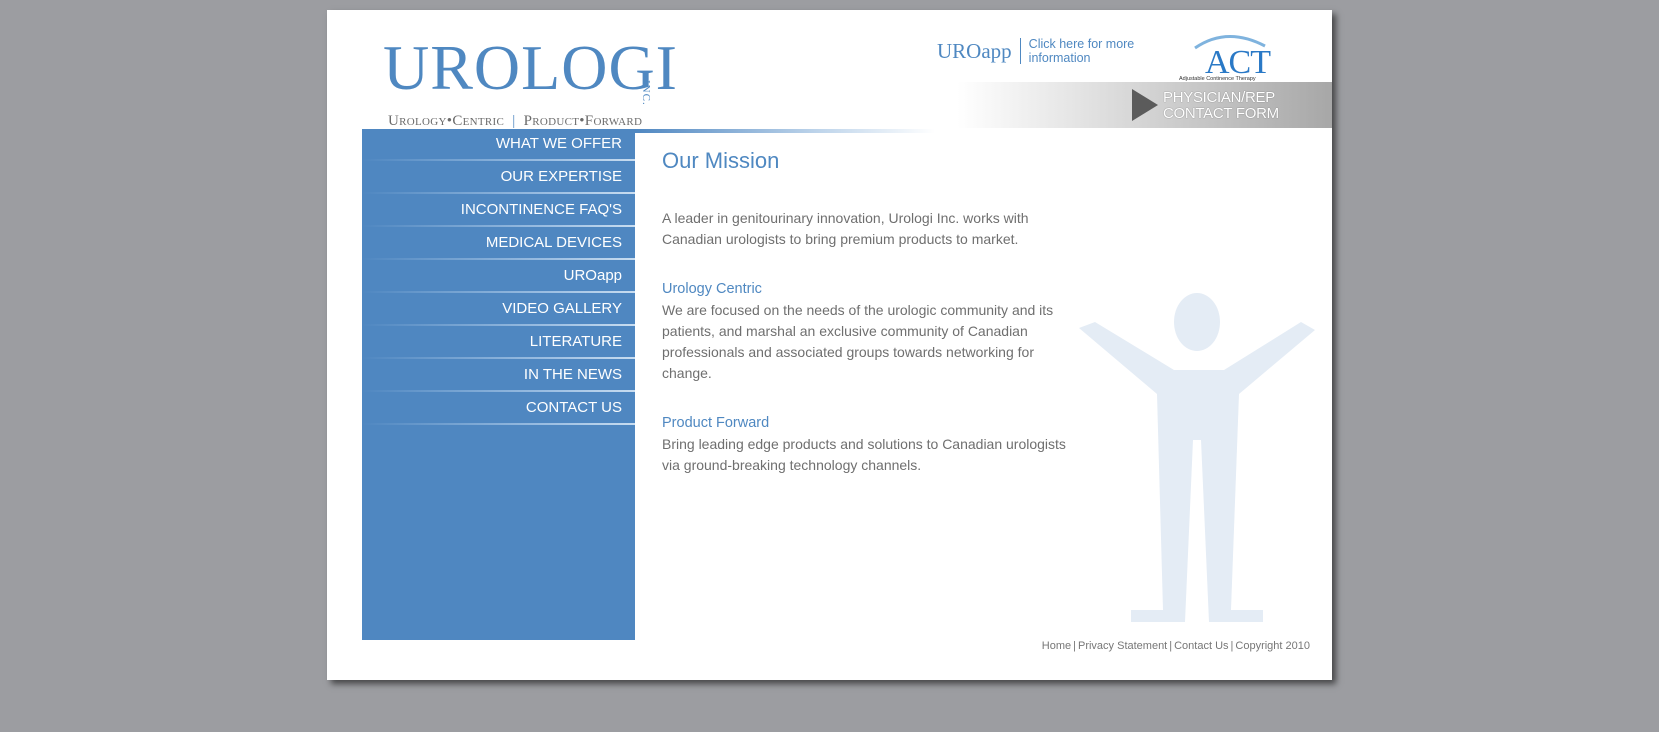 The width and height of the screenshot is (1659, 732). I want to click on person-figure-icon, so click(1197, 457).